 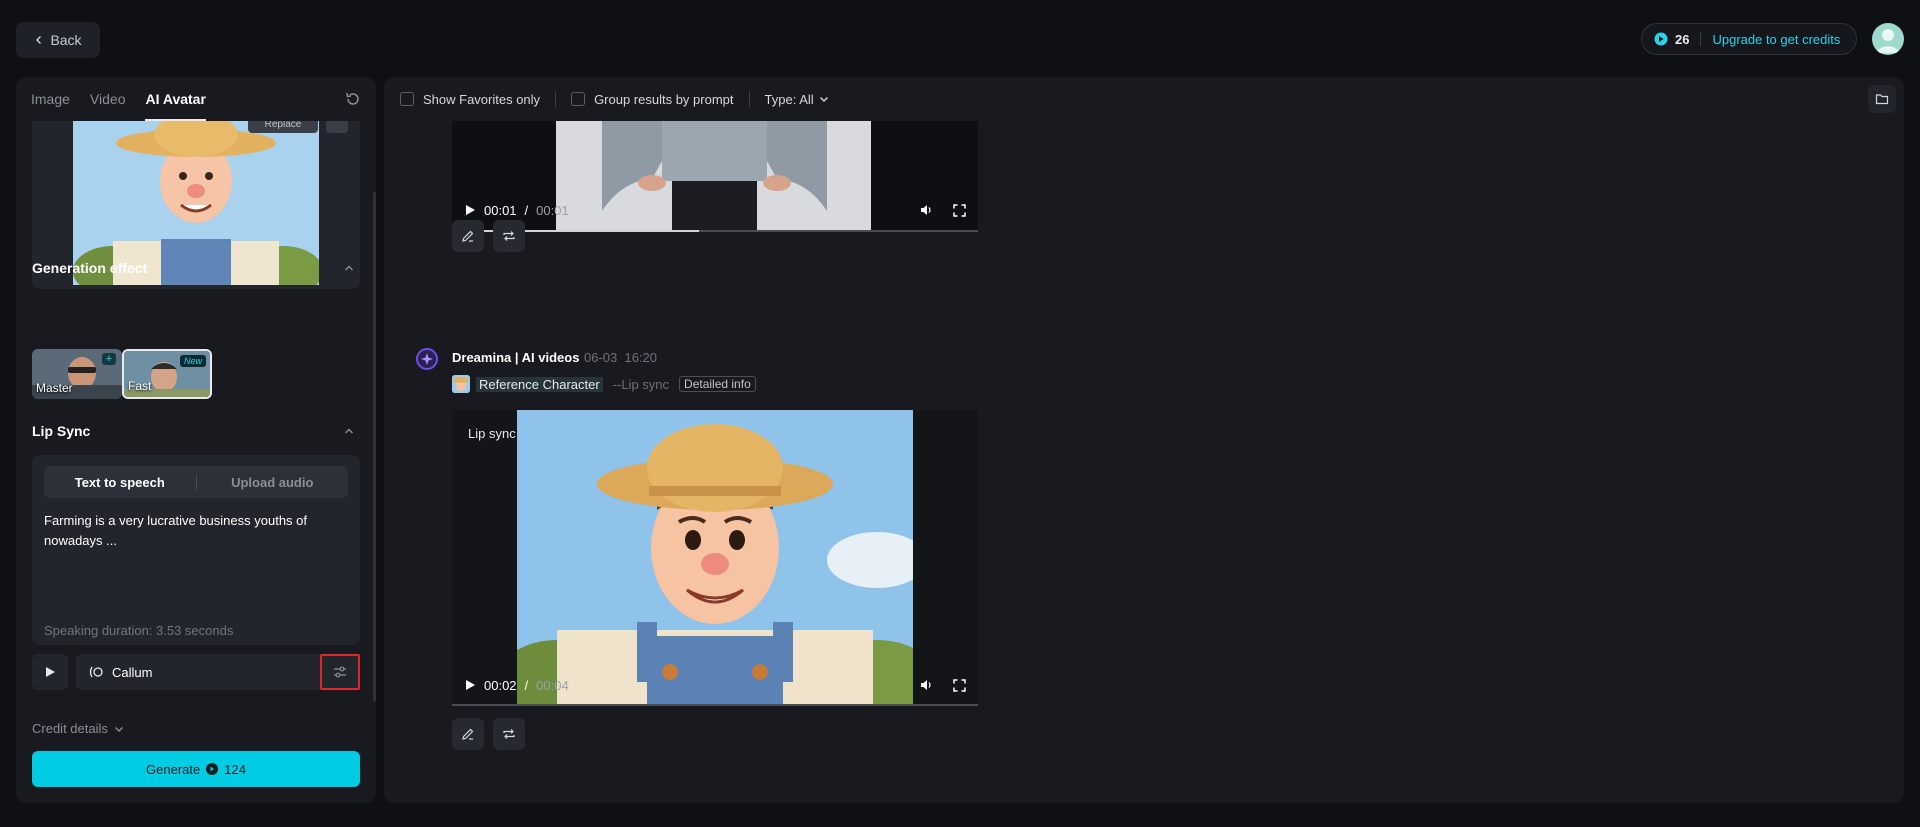 I want to click on type-dropdown: Type: All, so click(x=797, y=99).